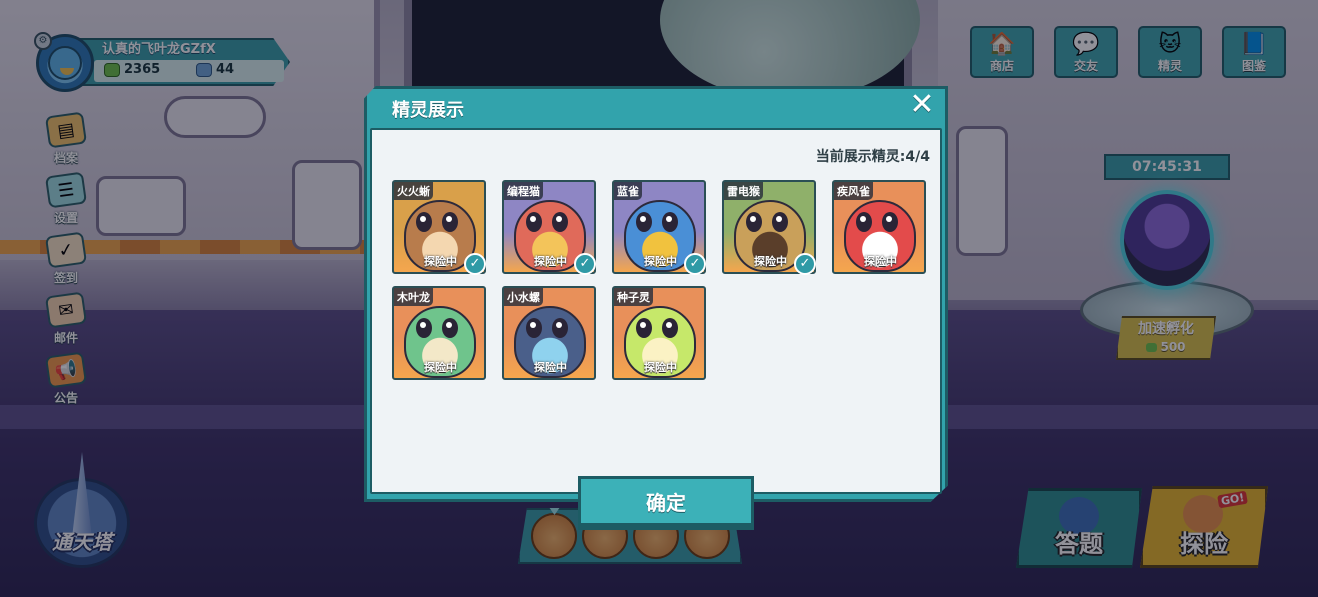  Describe the element at coordinates (439, 227) in the screenshot. I see `sprite-card: 火火蜥探险中 ✓` at that location.